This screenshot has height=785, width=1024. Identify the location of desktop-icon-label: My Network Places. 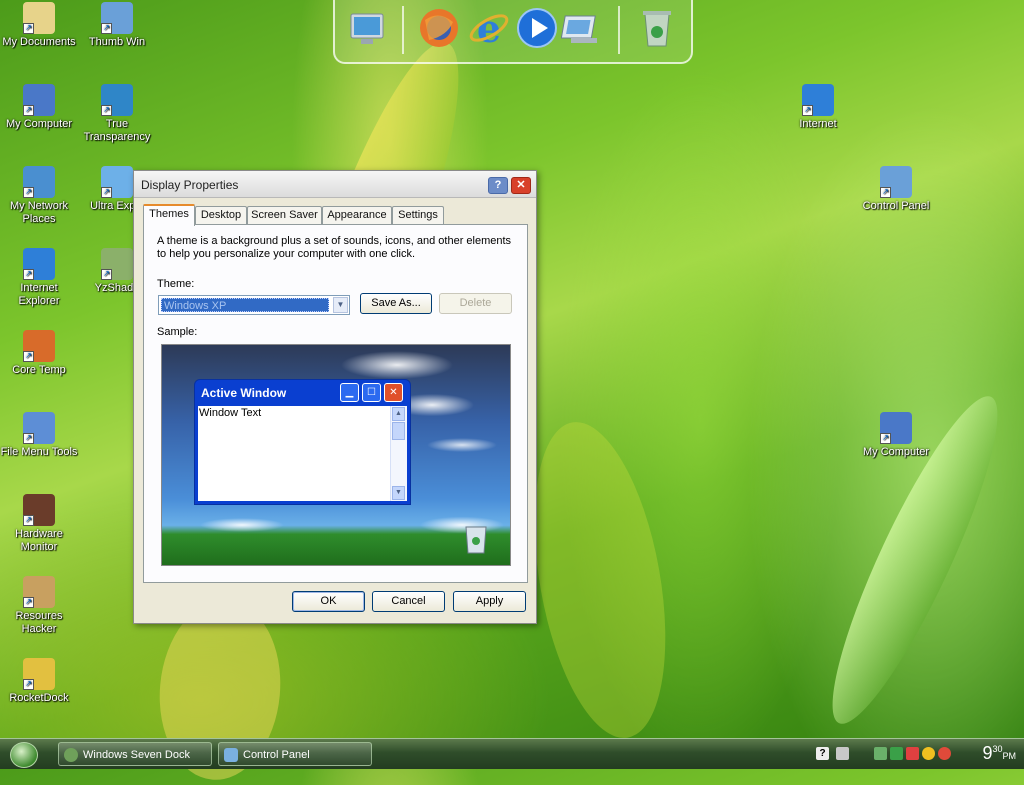
(39, 212).